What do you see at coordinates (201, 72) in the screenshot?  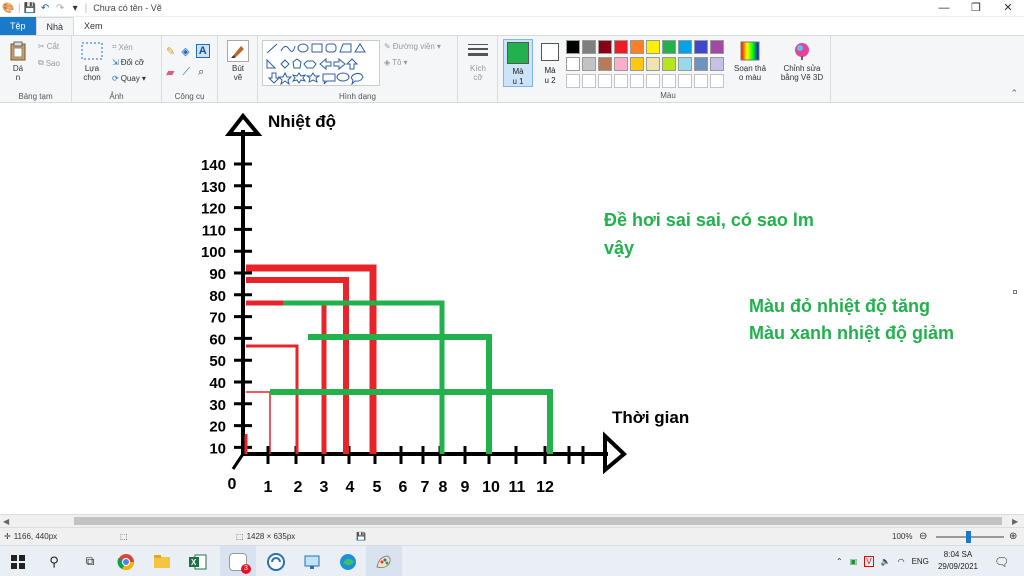 I see `magnifier-icon: ⌕` at bounding box center [201, 72].